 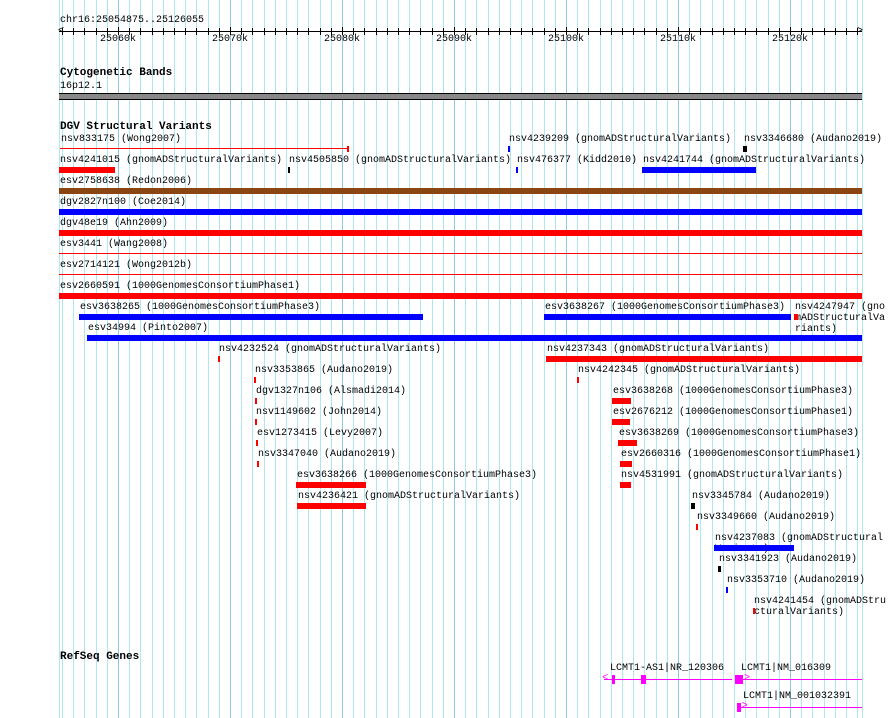 I want to click on variant-label: nsv3341923 (Audano2019), so click(x=788, y=559).